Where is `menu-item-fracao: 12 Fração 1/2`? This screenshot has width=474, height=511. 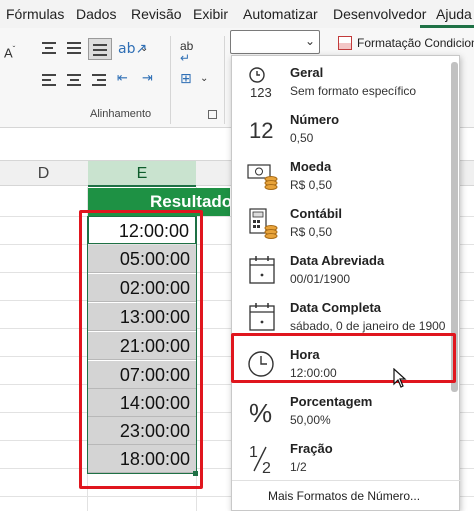 menu-item-fracao: 12 Fração 1/2 is located at coordinates (340, 458).